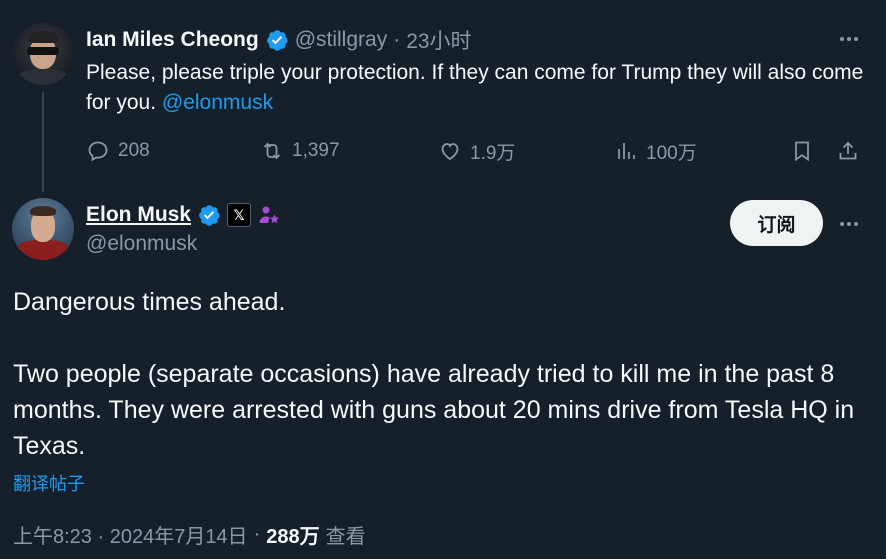 The image size is (886, 559). What do you see at coordinates (141, 244) in the screenshot?
I see `handle: @elonmusk` at bounding box center [141, 244].